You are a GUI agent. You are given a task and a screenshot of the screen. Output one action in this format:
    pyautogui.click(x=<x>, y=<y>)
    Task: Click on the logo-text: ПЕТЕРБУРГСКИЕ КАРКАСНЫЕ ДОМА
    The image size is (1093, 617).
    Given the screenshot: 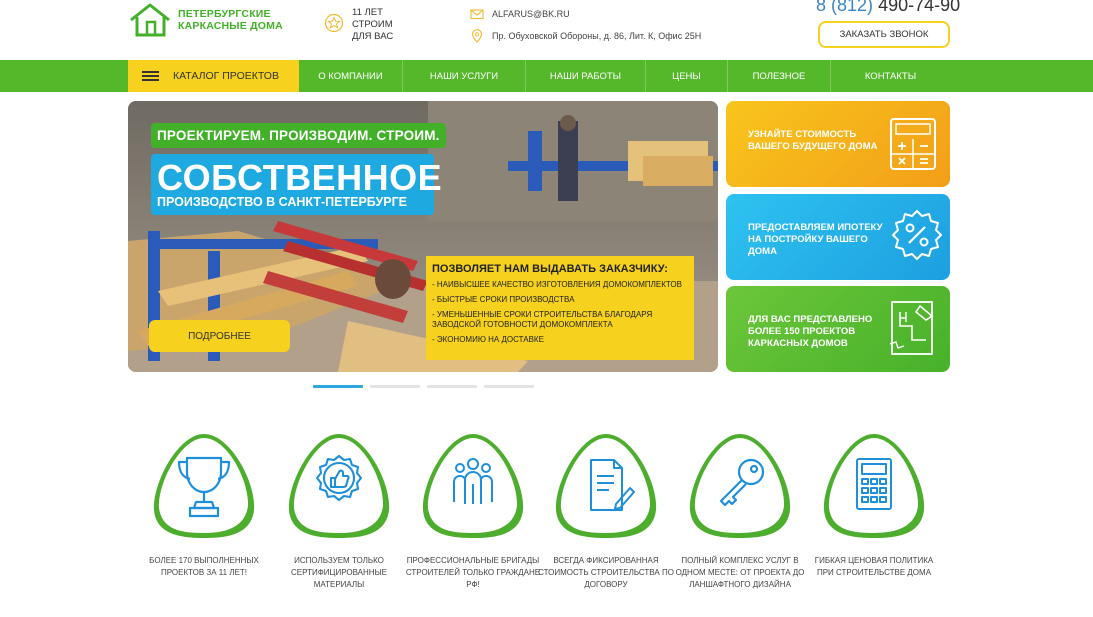 What is the action you would take?
    pyautogui.click(x=230, y=20)
    